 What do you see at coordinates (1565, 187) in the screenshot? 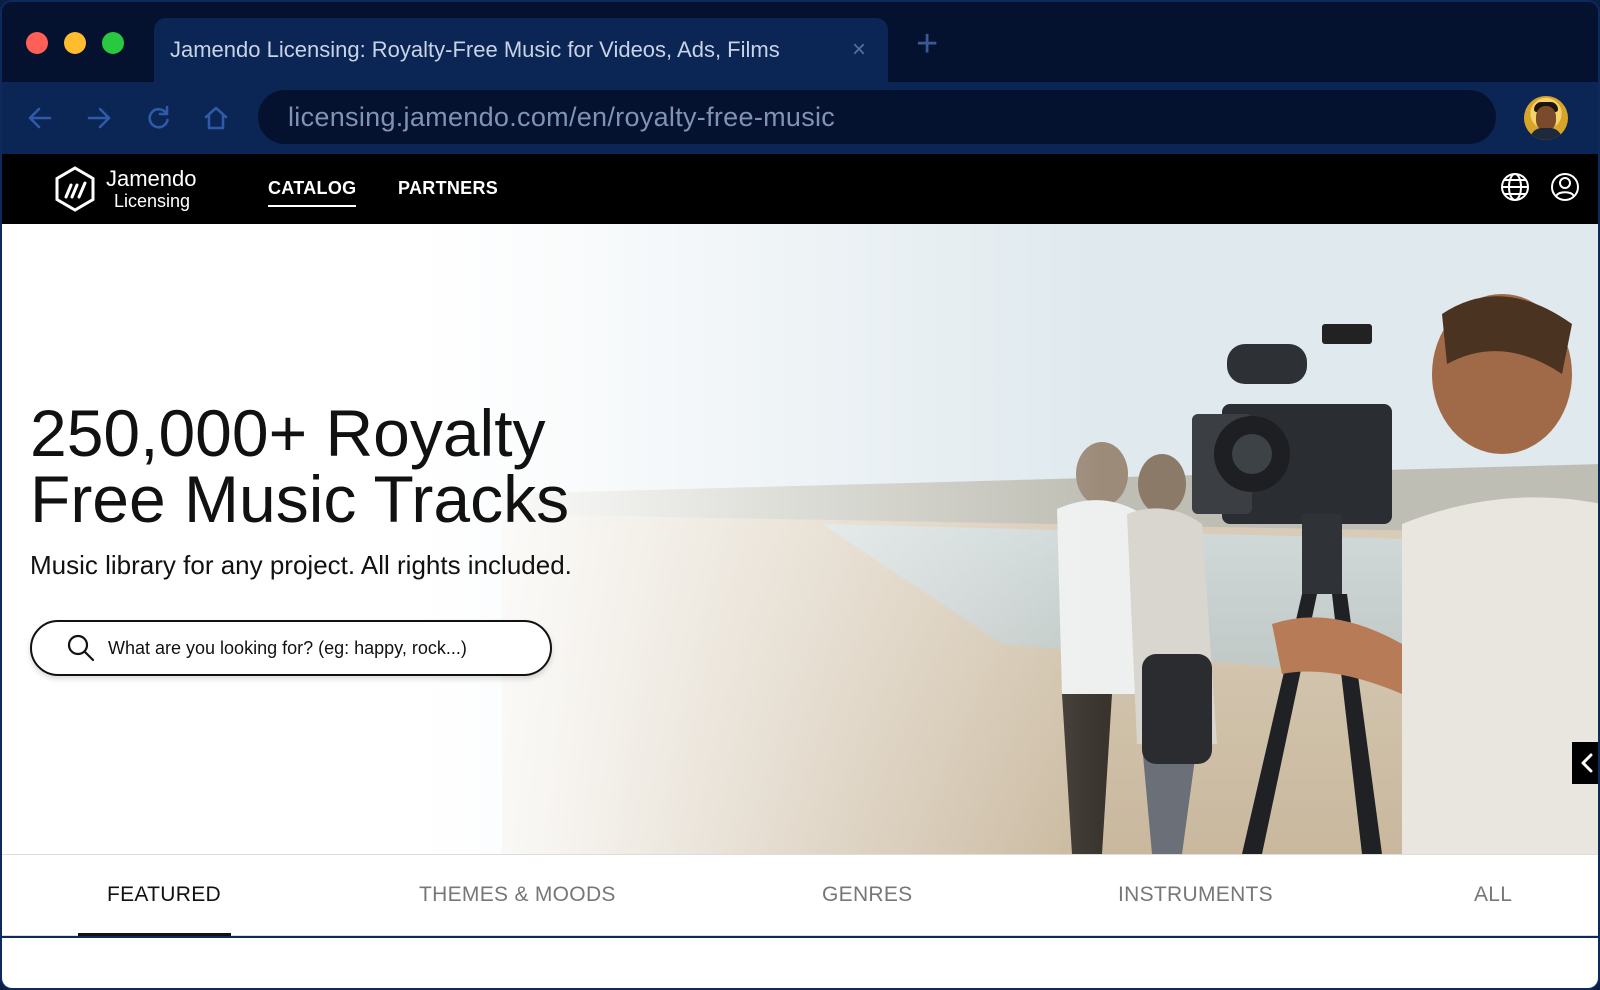
I see `user-account-icon` at bounding box center [1565, 187].